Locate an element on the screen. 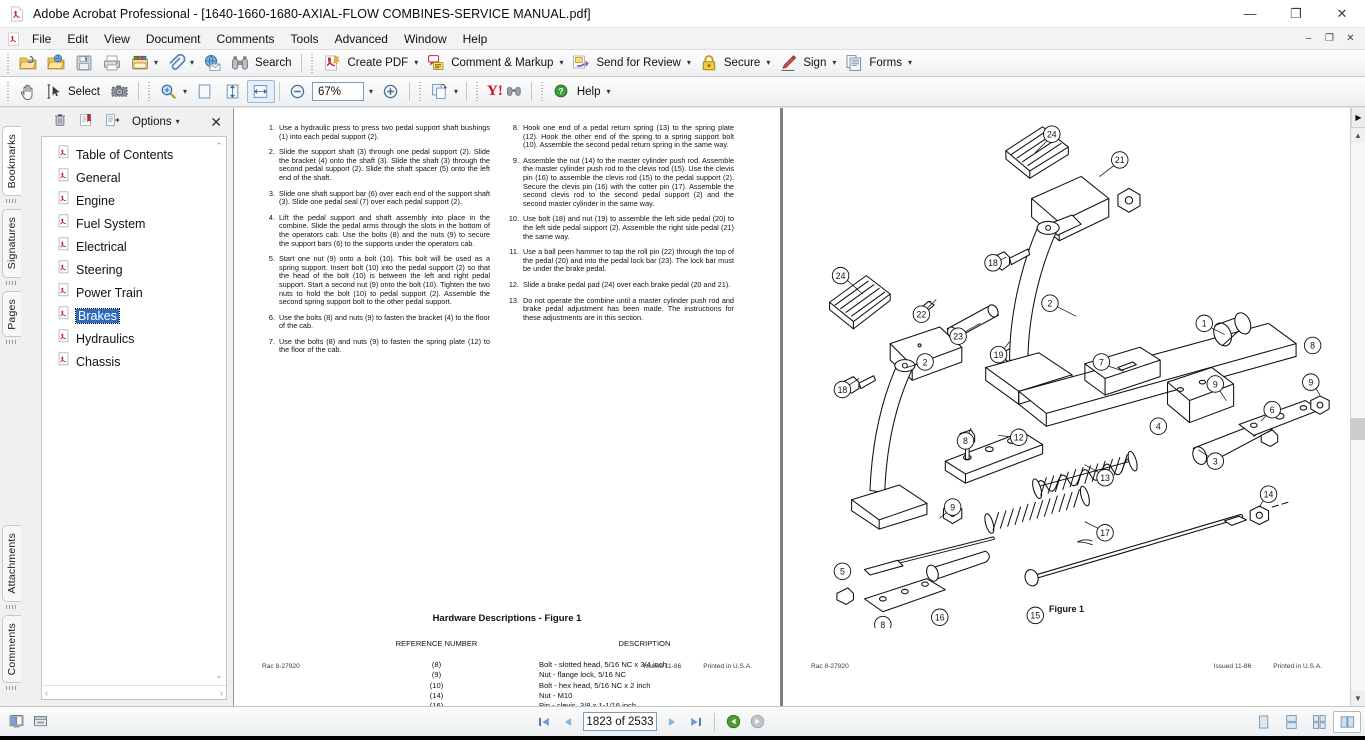  bookmark-item-steering: Steering is located at coordinates (134, 269).